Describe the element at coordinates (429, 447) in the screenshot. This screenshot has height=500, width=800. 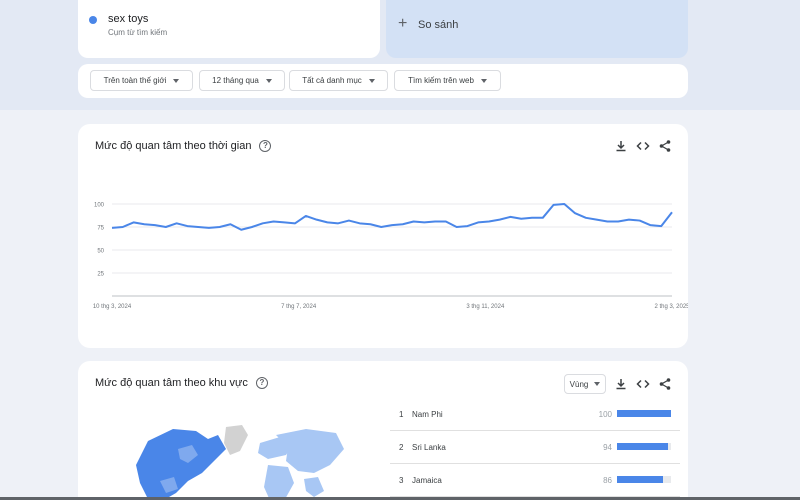
I see `region-name: Sri Lanka` at that location.